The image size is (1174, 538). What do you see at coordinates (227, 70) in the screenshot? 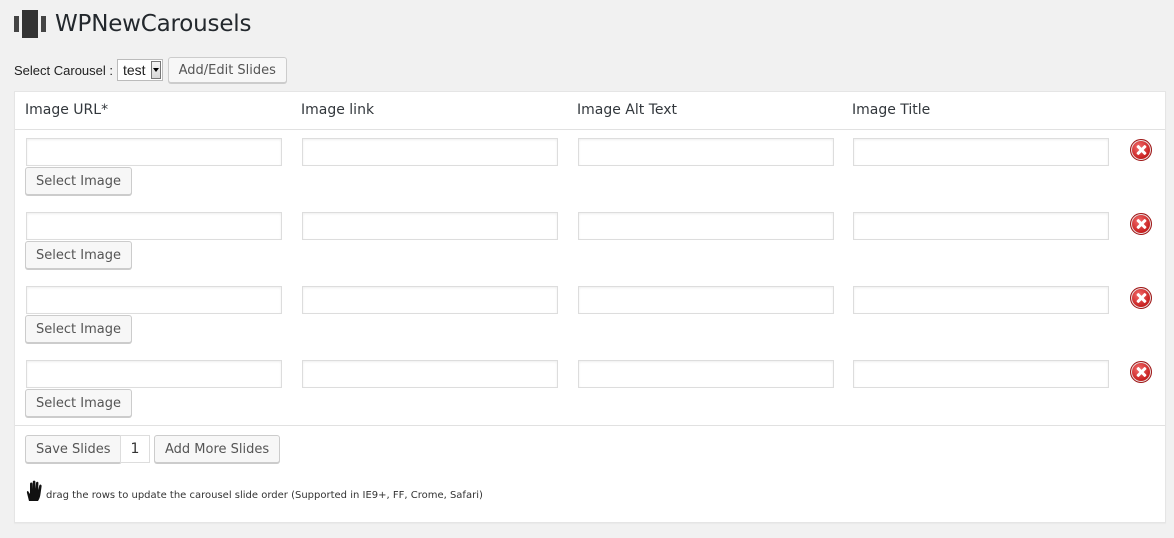
I see `add-edit-slides-button: Add/Edit Slides` at bounding box center [227, 70].